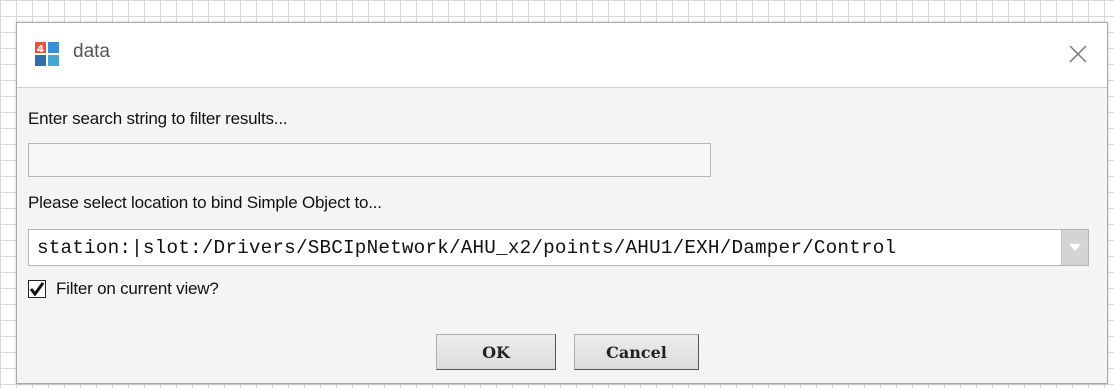 The width and height of the screenshot is (1114, 388). Describe the element at coordinates (91, 51) in the screenshot. I see `dialog-title: data` at that location.